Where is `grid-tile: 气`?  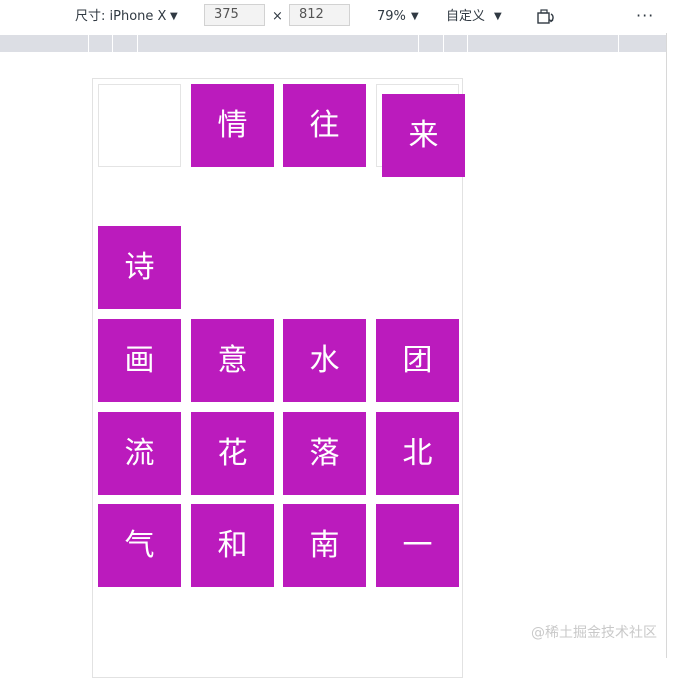
grid-tile: 气 is located at coordinates (139, 545).